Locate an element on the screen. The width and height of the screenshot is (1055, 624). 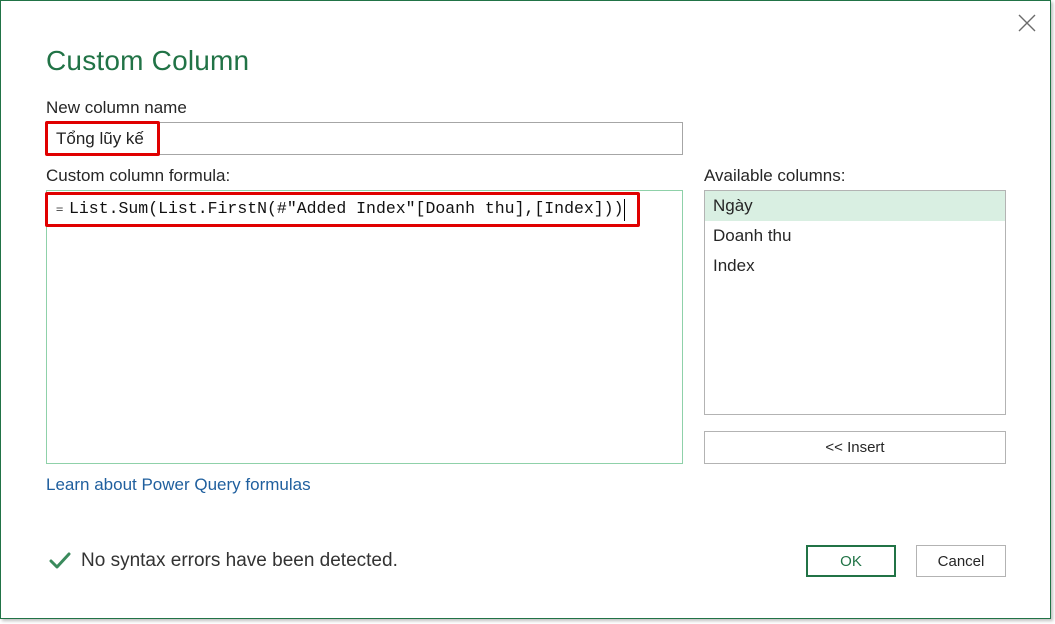
ok-button: OK is located at coordinates (851, 561).